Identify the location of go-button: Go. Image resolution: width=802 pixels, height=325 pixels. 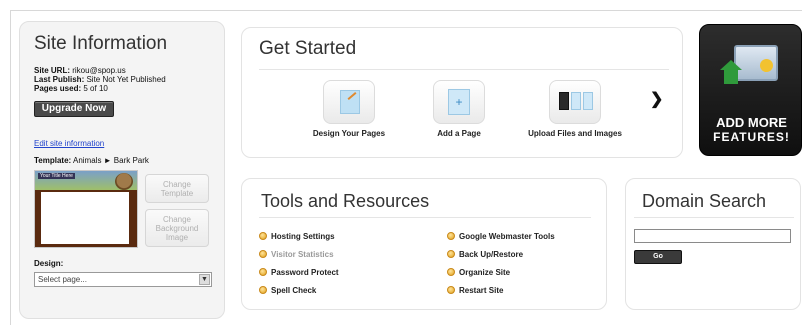
(658, 257).